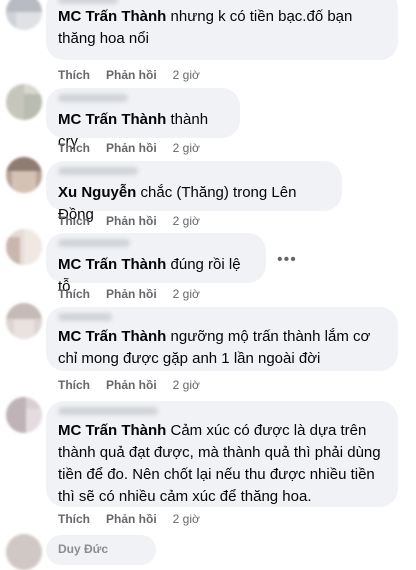 The height and width of the screenshot is (570, 416). I want to click on author-name: Duy Đức, so click(83, 549).